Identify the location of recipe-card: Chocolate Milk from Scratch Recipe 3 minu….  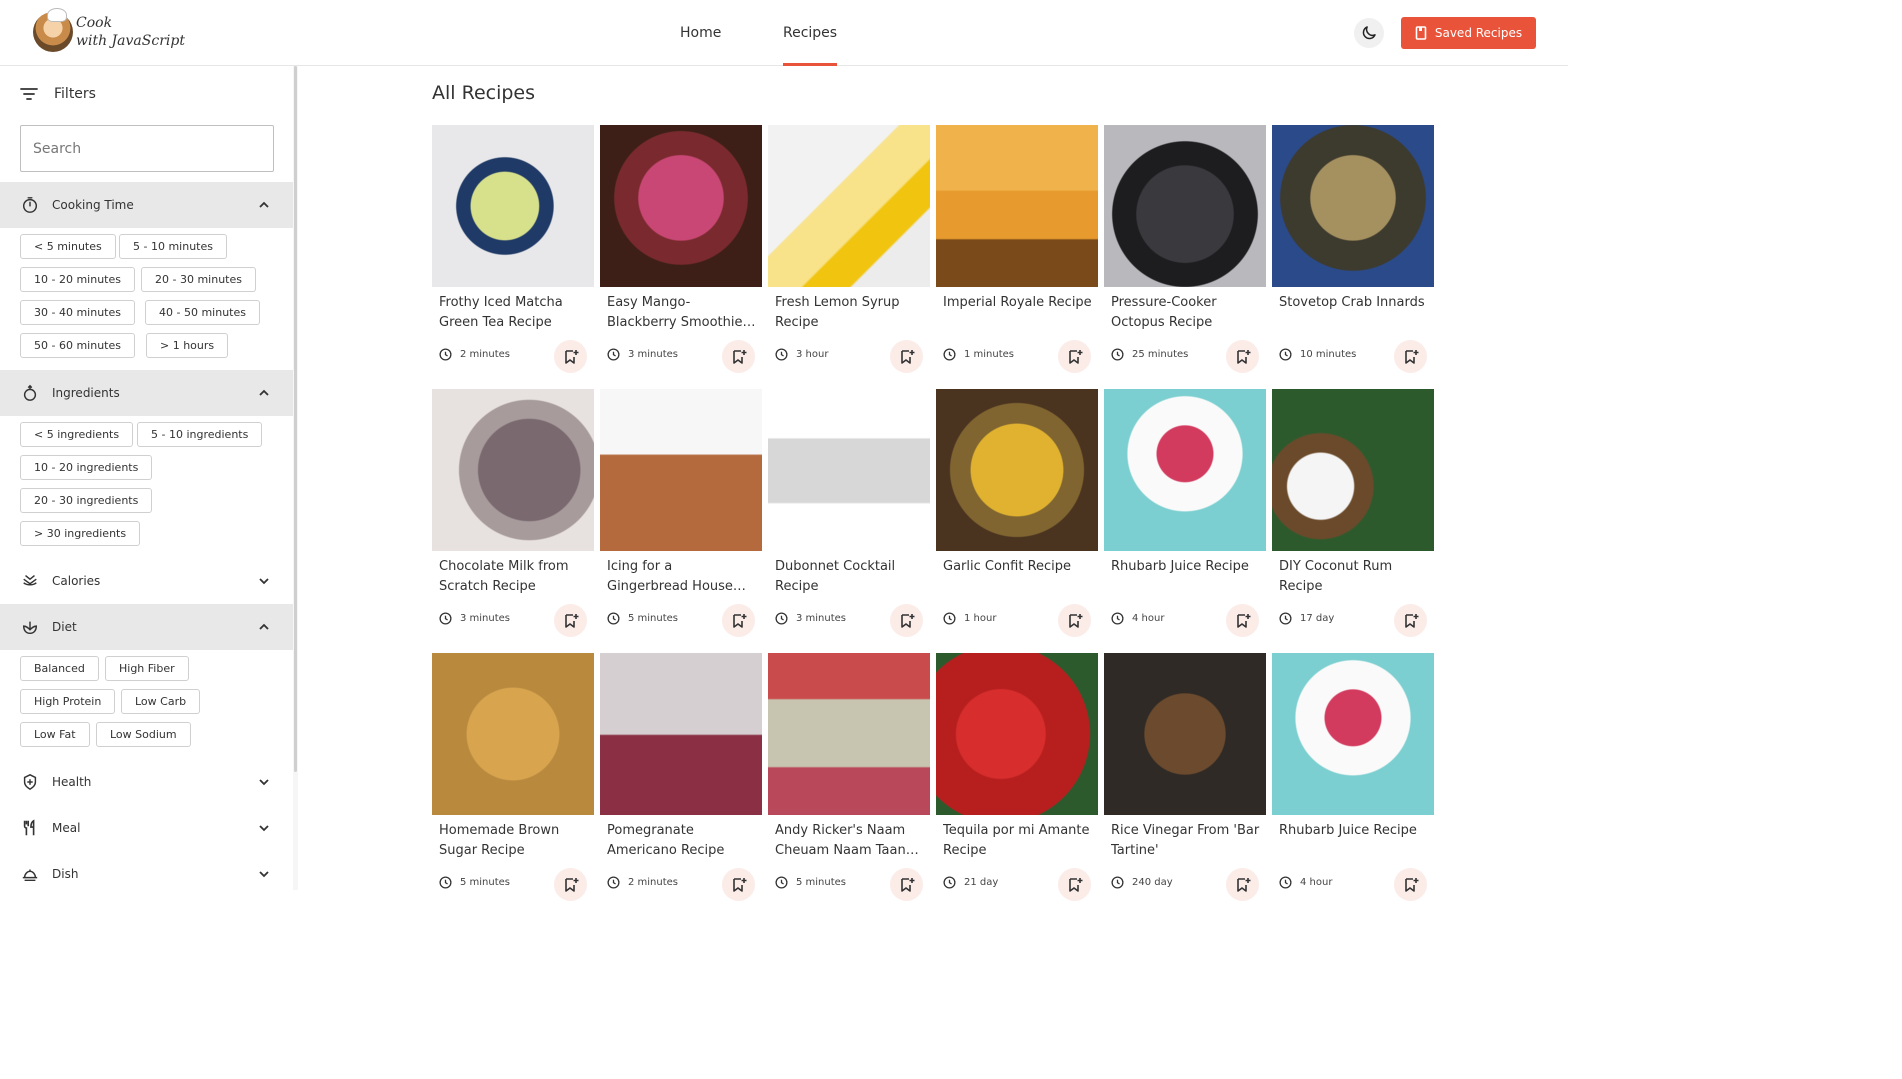
(513, 514).